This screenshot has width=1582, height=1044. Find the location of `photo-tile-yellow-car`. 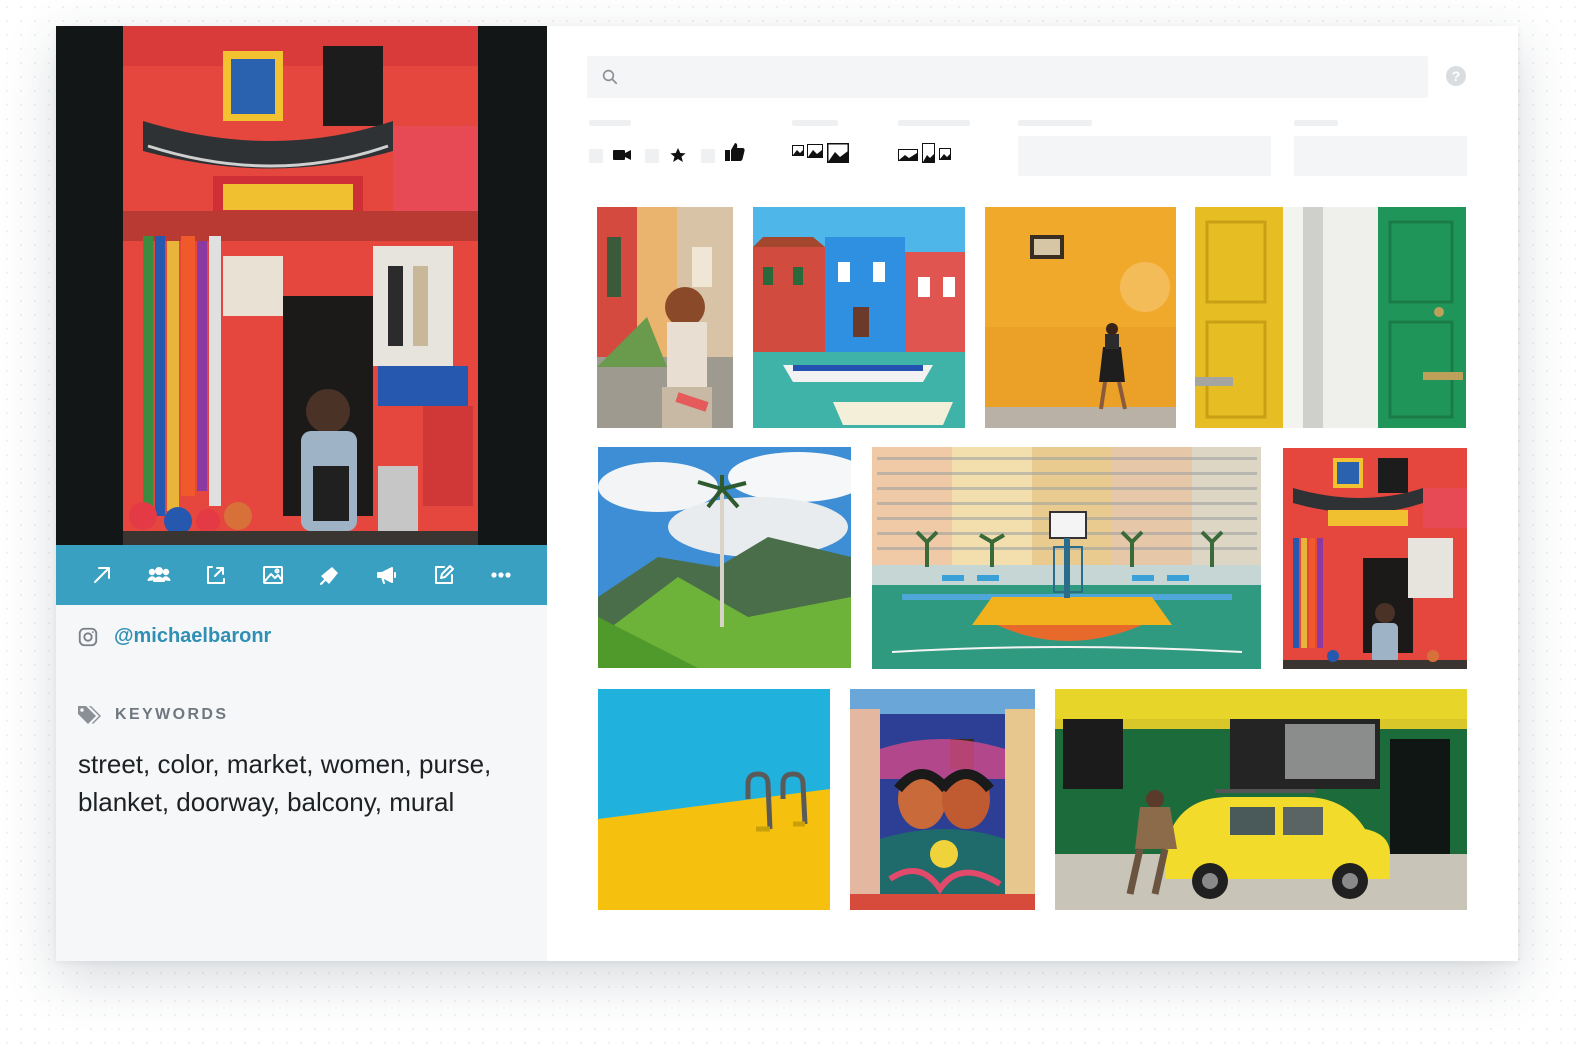

photo-tile-yellow-car is located at coordinates (1261, 799).